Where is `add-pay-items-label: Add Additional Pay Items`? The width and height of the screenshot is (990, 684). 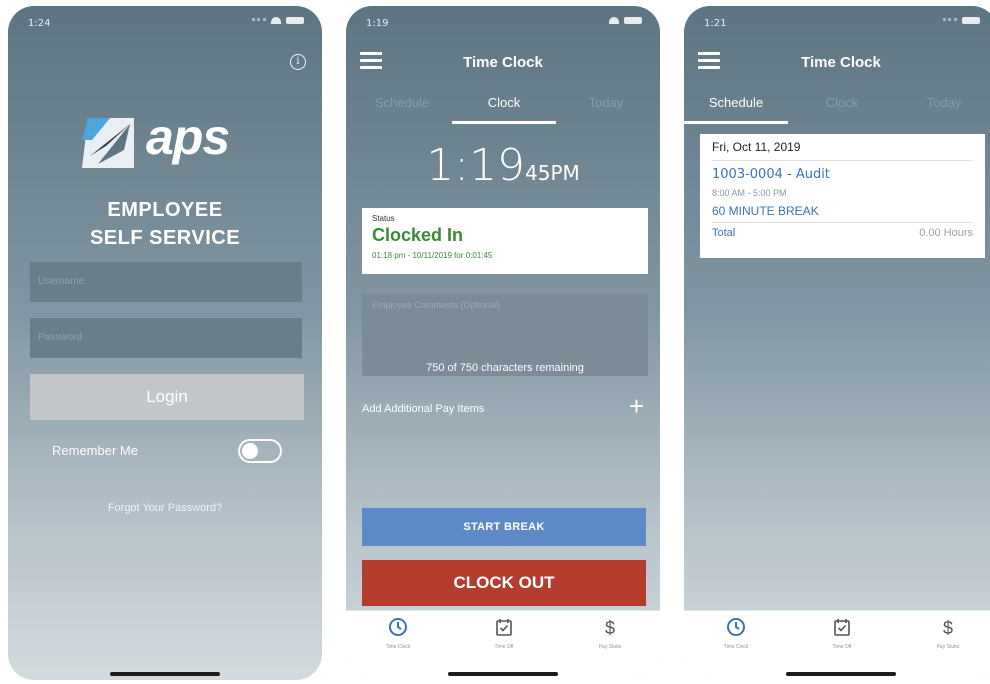 add-pay-items-label: Add Additional Pay Items is located at coordinates (423, 409).